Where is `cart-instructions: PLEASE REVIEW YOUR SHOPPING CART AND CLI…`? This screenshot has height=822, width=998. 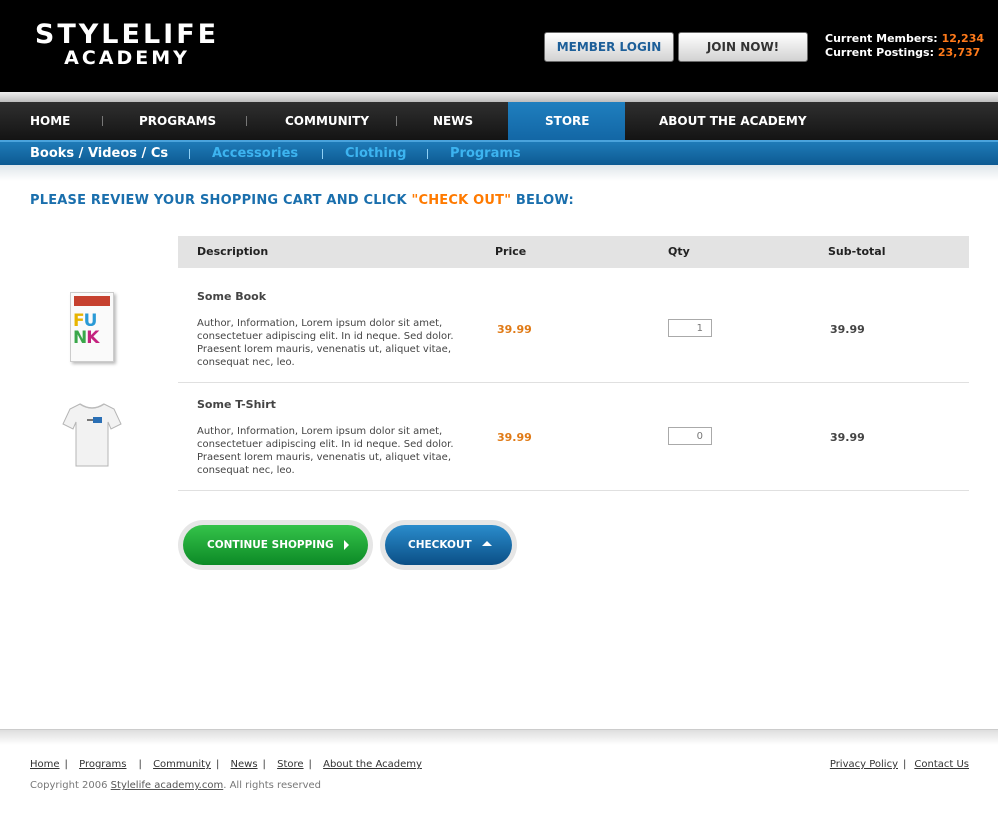 cart-instructions: PLEASE REVIEW YOUR SHOPPING CART AND CLI… is located at coordinates (302, 200).